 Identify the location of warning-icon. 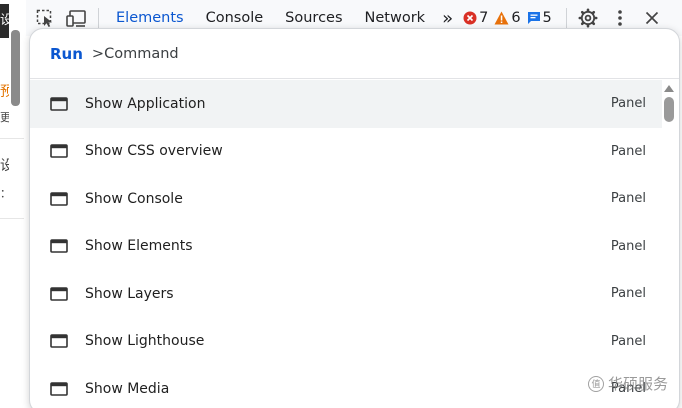
(501, 18).